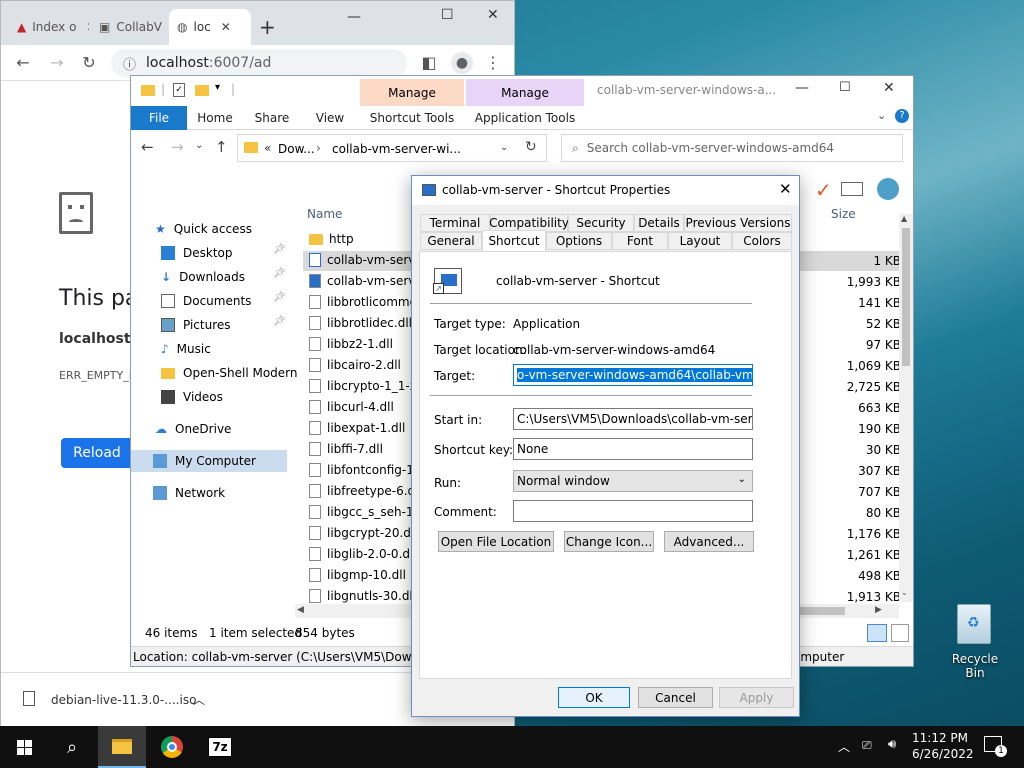  What do you see at coordinates (215, 118) in the screenshot?
I see `ribbon-tab-home: Home` at bounding box center [215, 118].